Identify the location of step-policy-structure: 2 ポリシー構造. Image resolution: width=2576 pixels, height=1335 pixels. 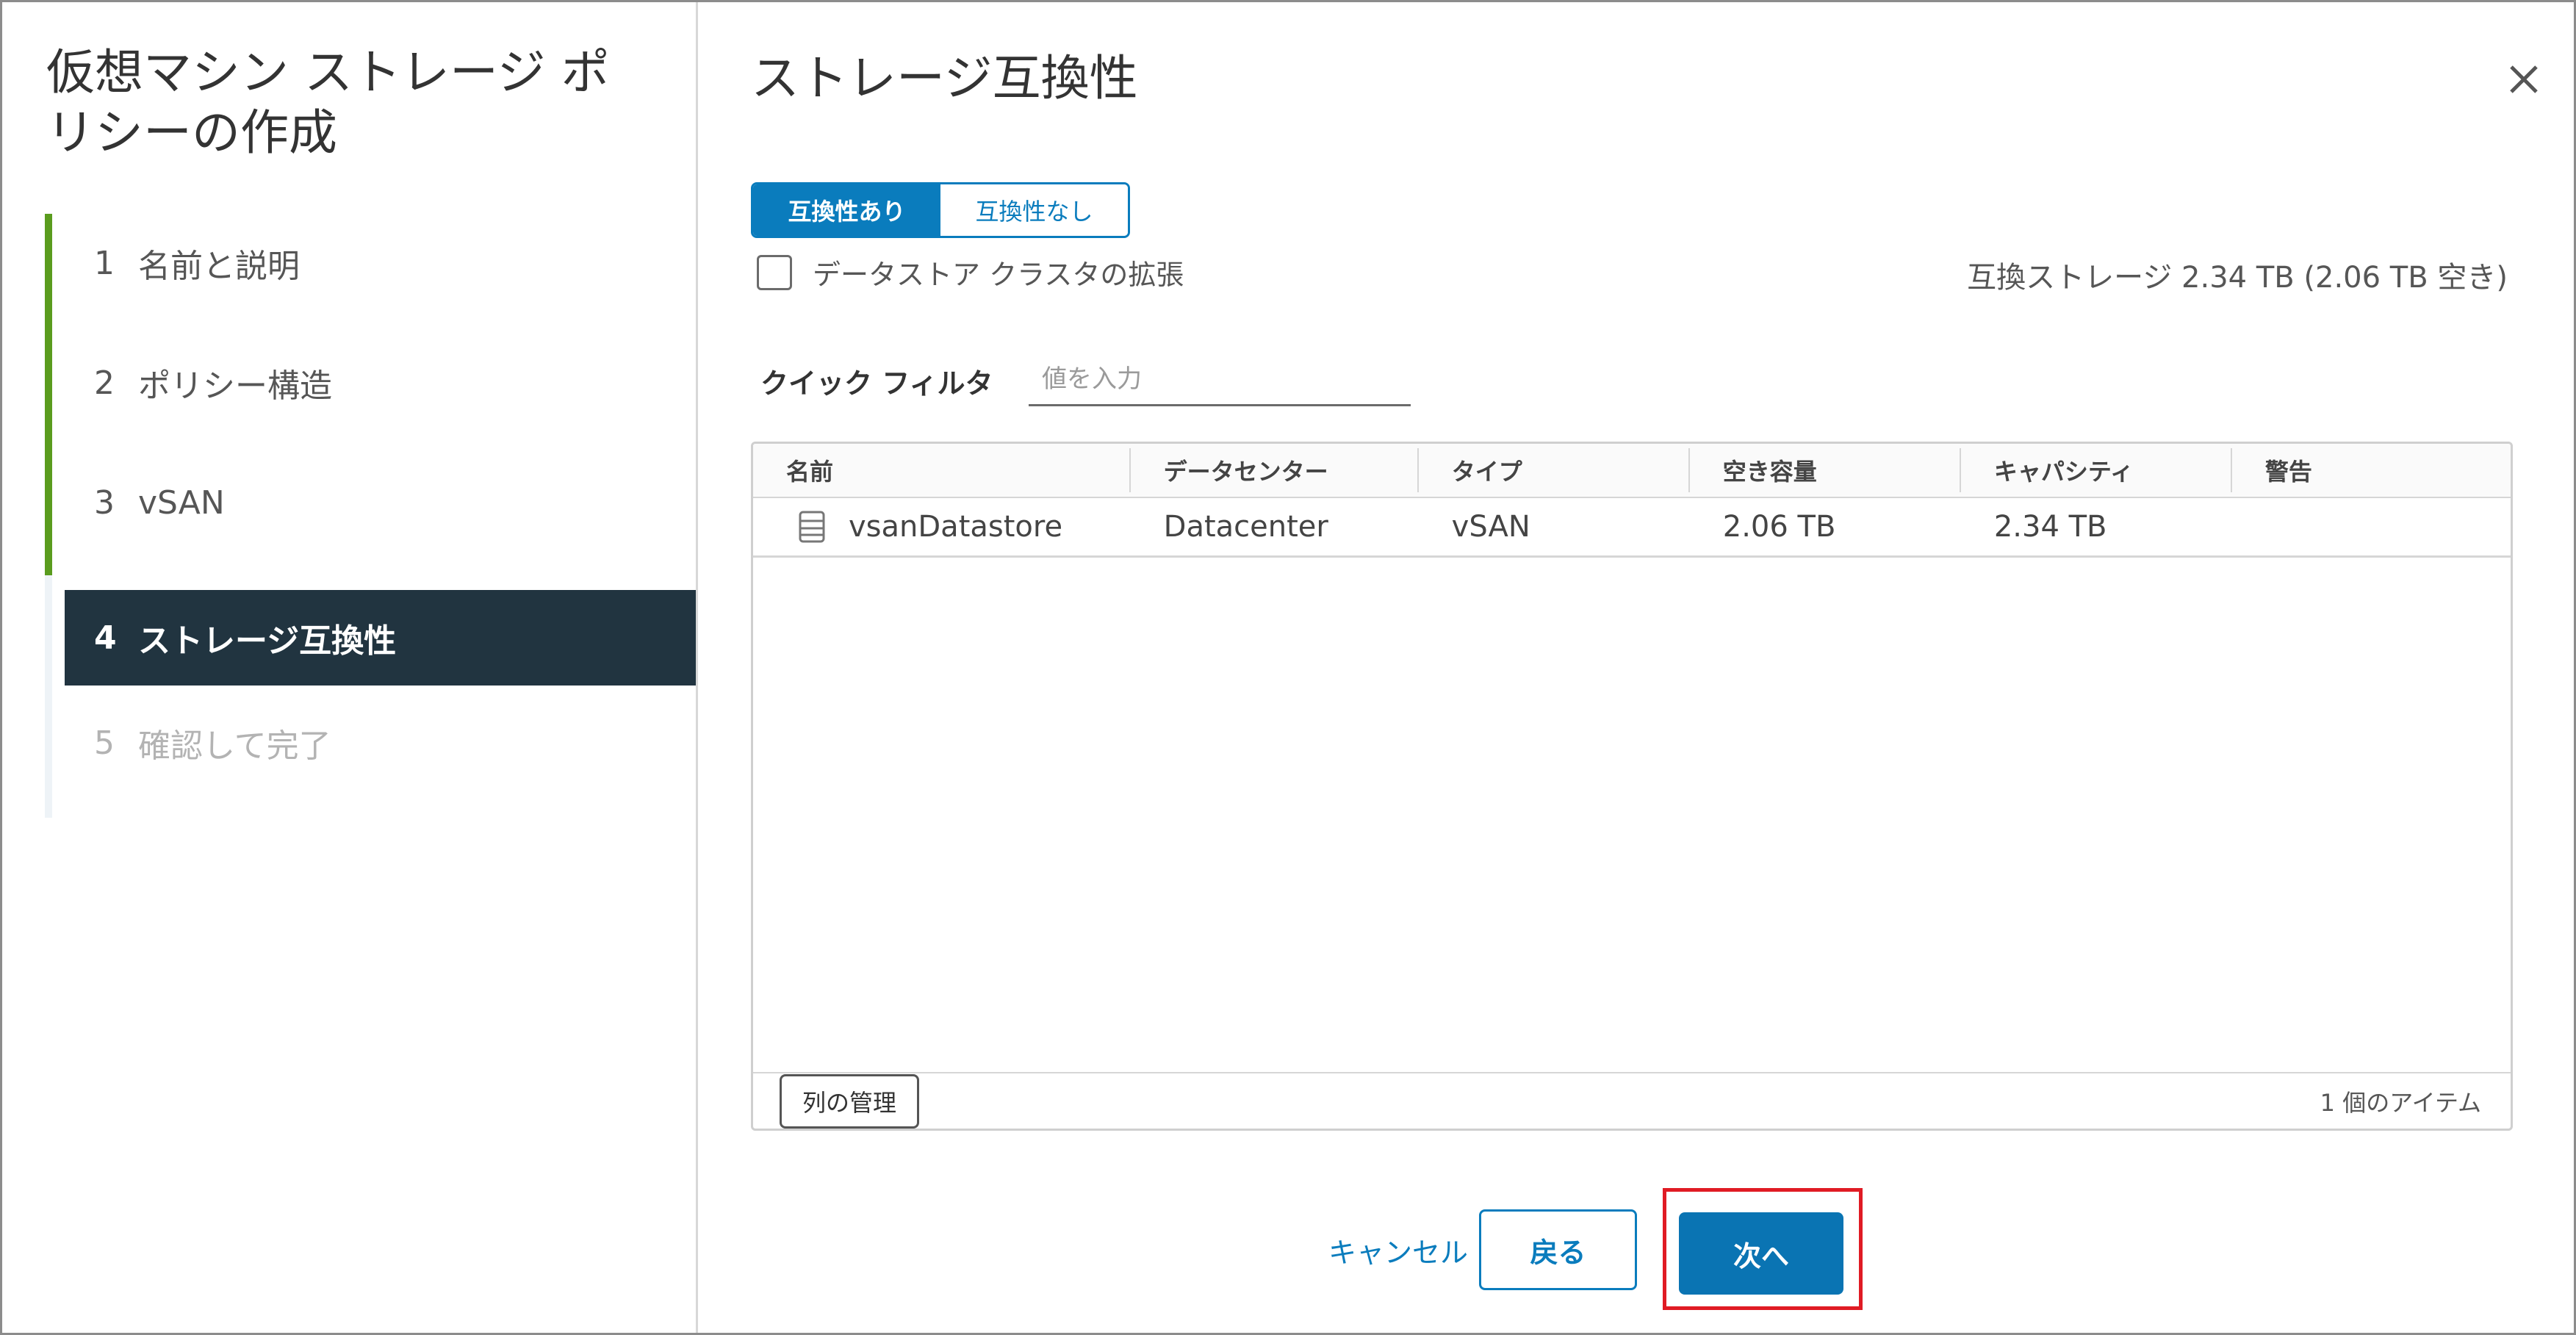
(380, 383).